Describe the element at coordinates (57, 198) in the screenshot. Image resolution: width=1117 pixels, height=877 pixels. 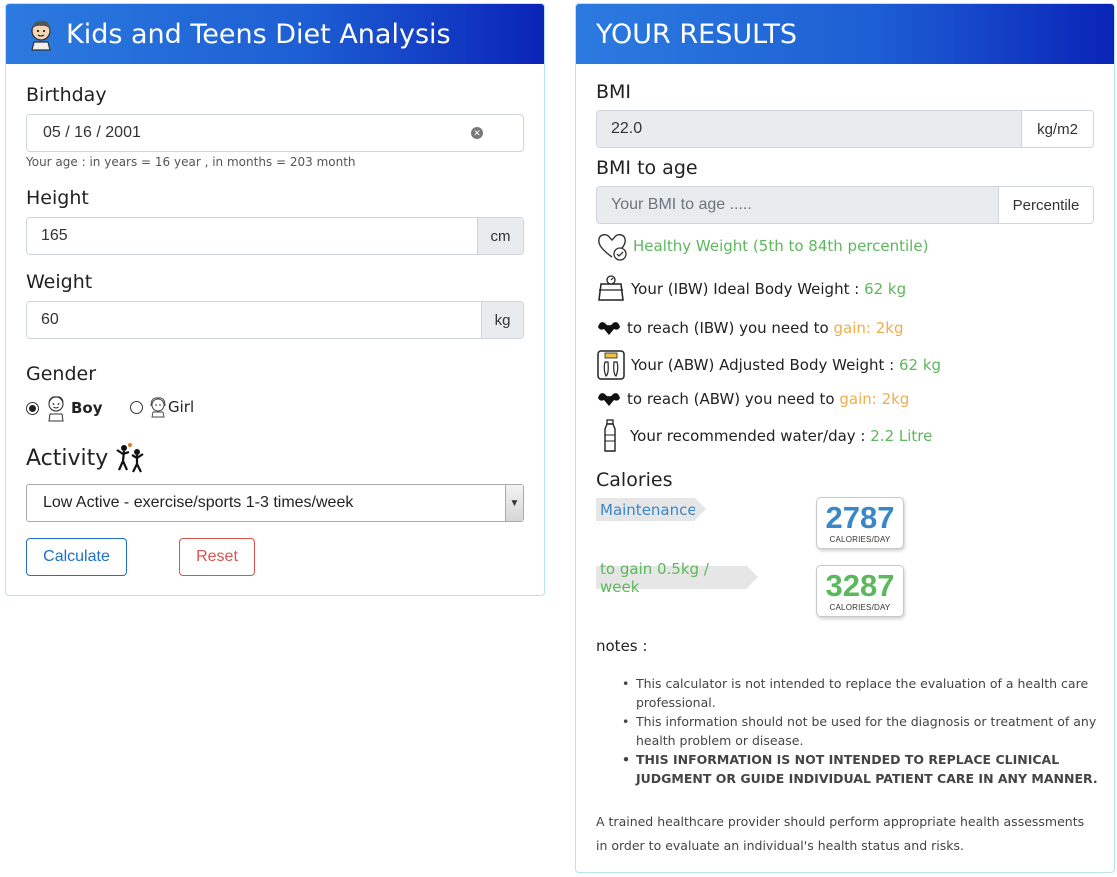
I see `height-label: Height` at that location.